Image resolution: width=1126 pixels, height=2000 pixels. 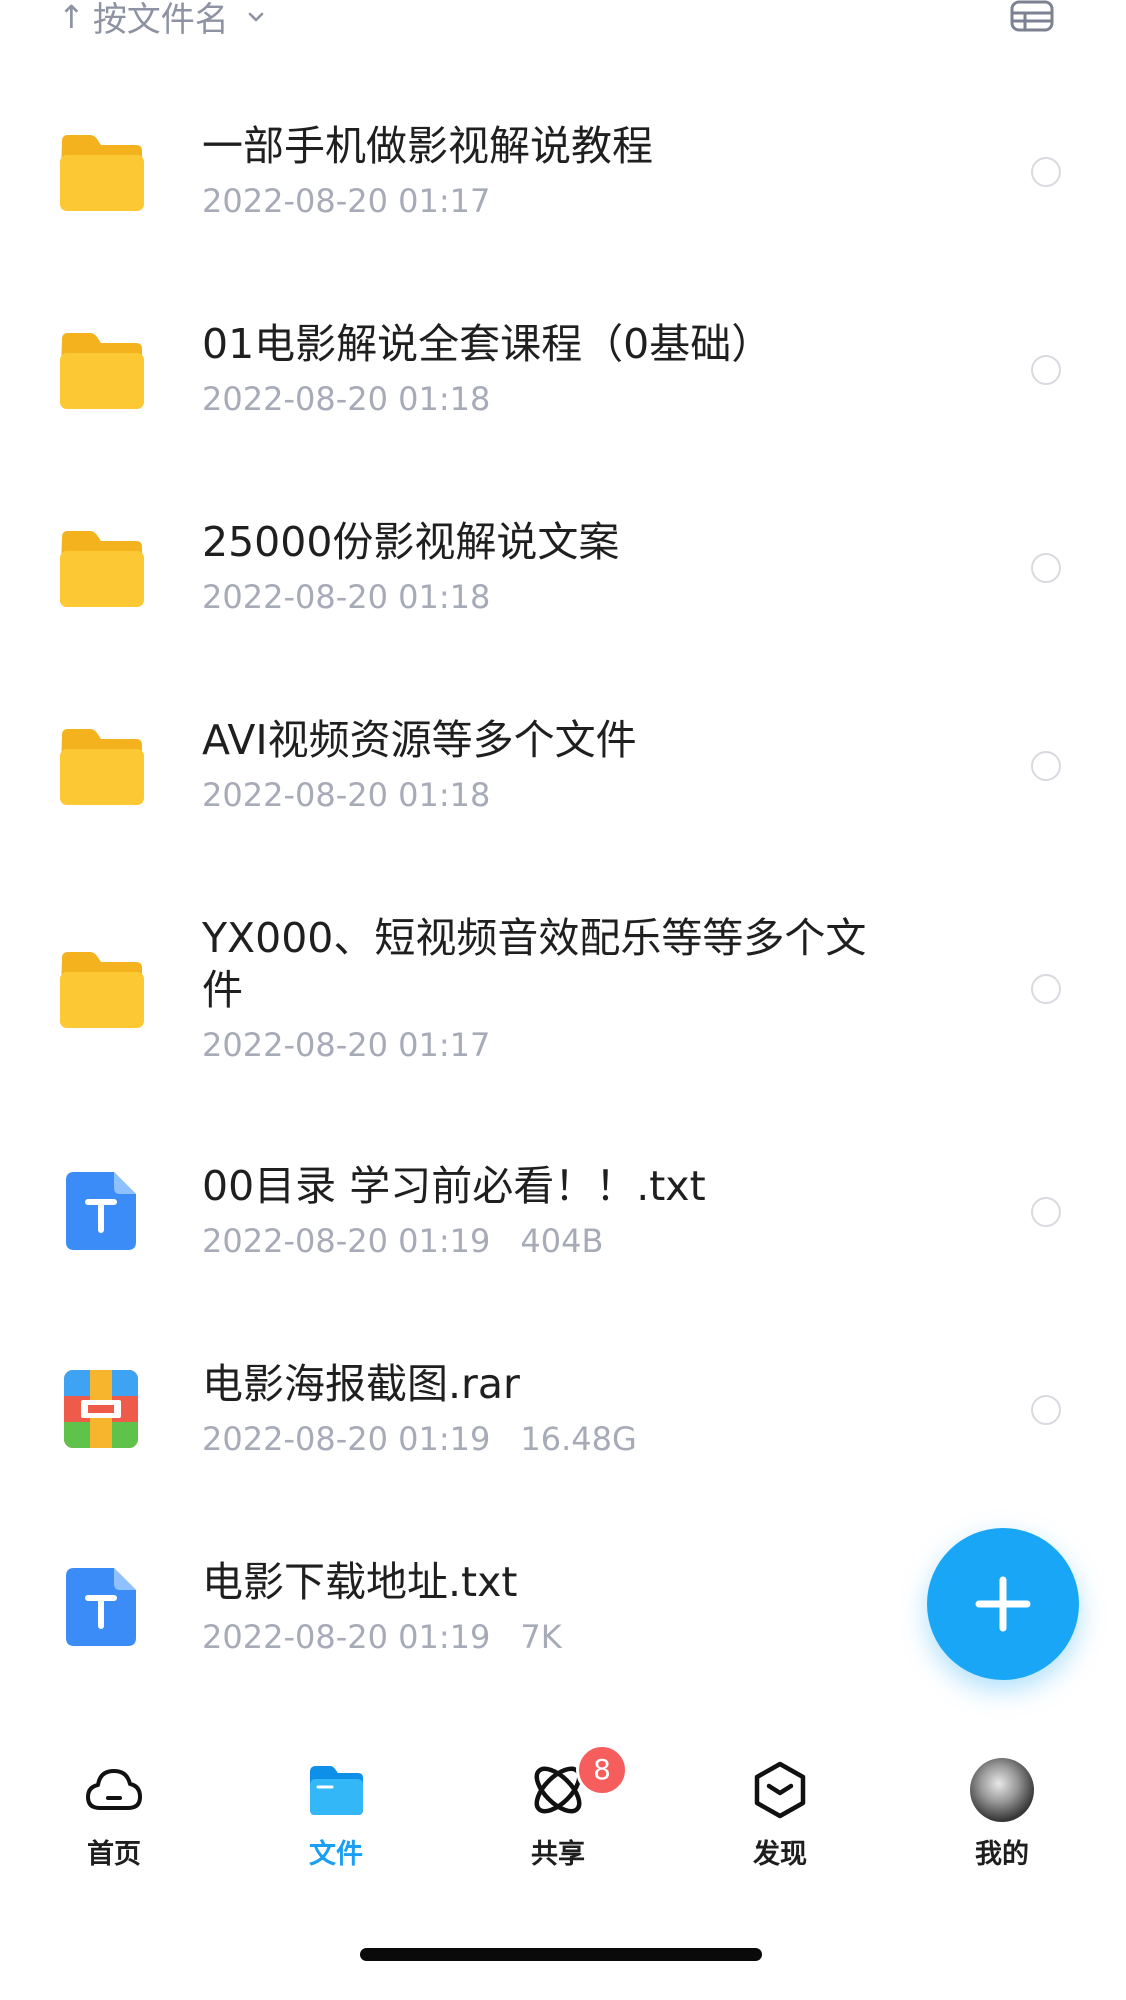 What do you see at coordinates (361, 1384) in the screenshot?
I see `file-name: 电影海报截图.rar` at bounding box center [361, 1384].